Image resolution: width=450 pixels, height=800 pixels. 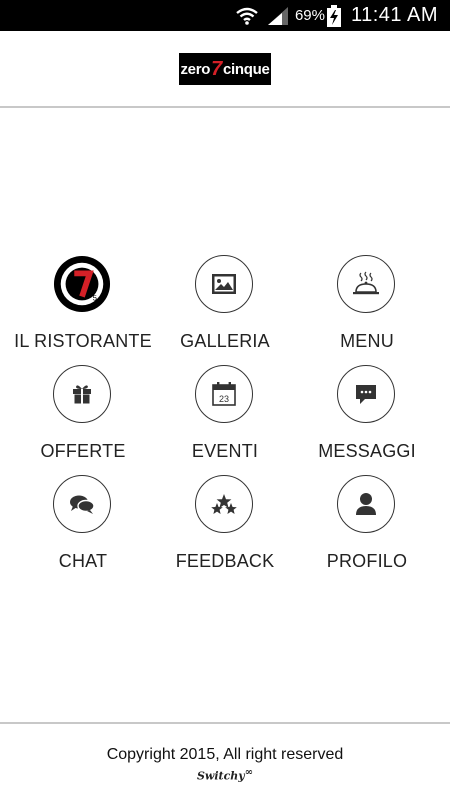 I want to click on clock: 11:41 AM, so click(x=394, y=15).